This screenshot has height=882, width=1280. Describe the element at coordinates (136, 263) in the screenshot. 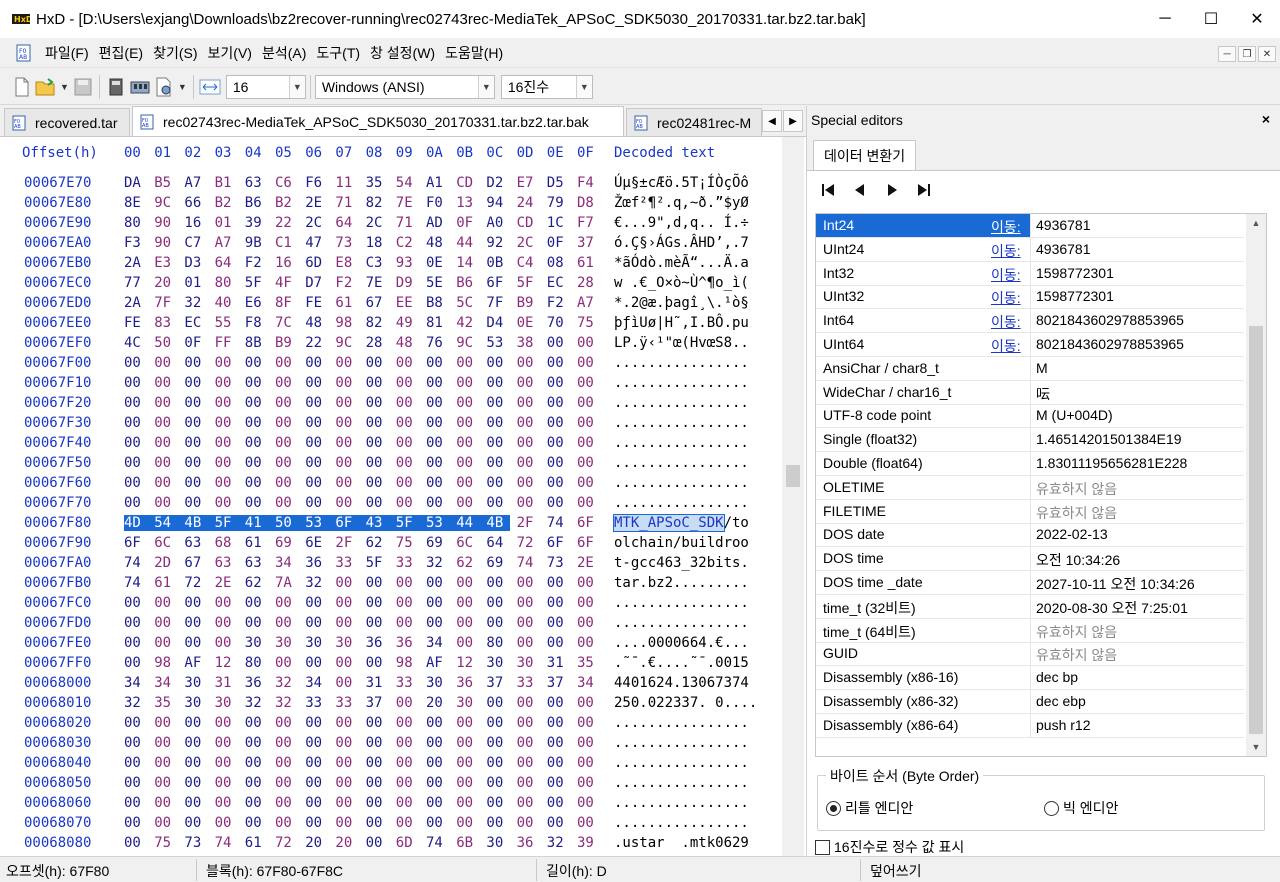

I see `hex-byte: 2A` at that location.